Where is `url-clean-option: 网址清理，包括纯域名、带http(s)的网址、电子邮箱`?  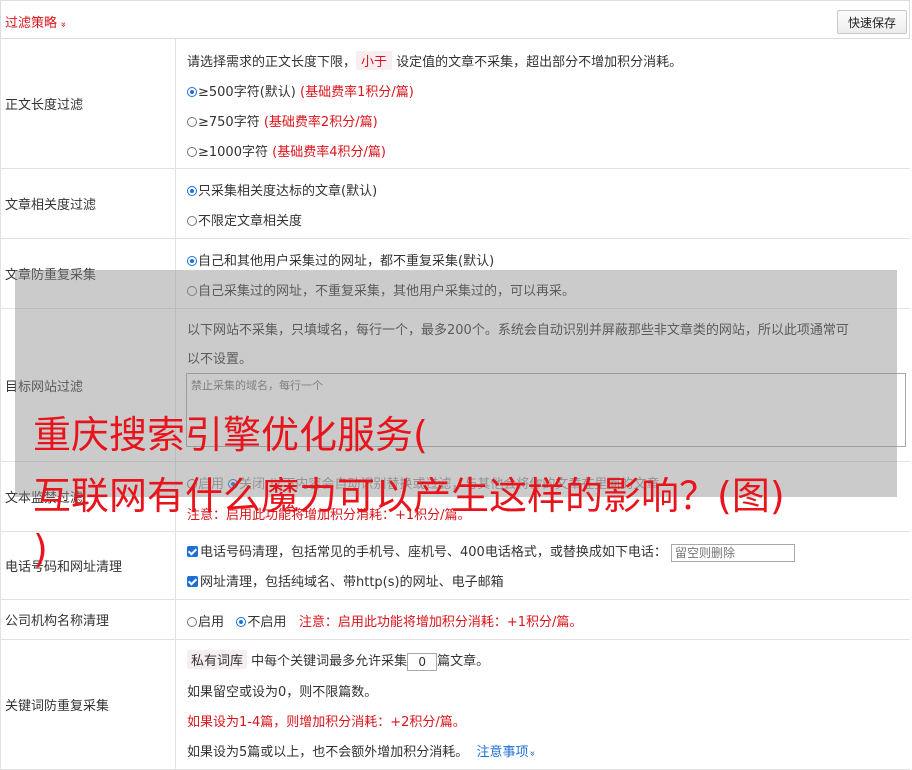 url-clean-option: 网址清理，包括纯域名、带http(s)的网址、电子邮箱 is located at coordinates (345, 580).